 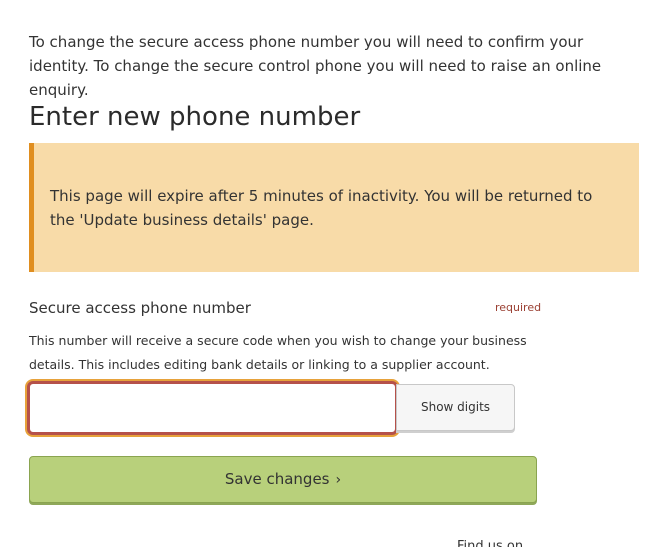 I want to click on phone-number-input, so click(x=212, y=408).